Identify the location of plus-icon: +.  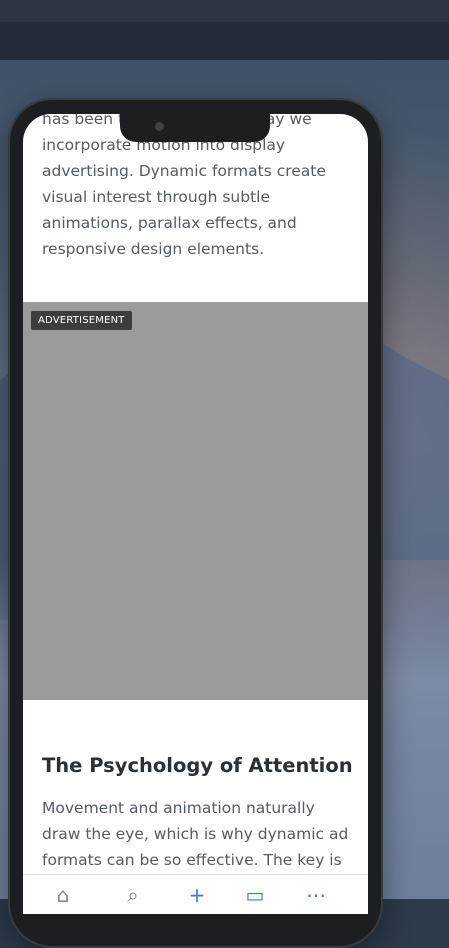
(197, 895).